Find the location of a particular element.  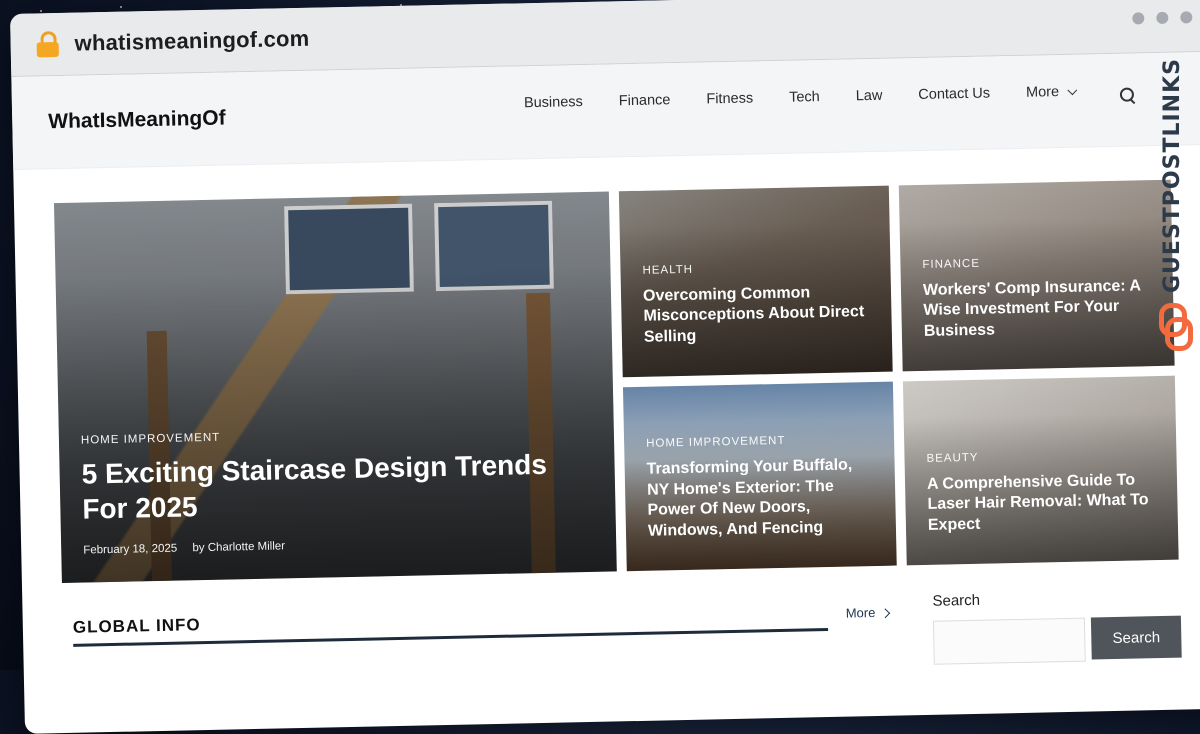

link-icon is located at coordinates (1175, 326).